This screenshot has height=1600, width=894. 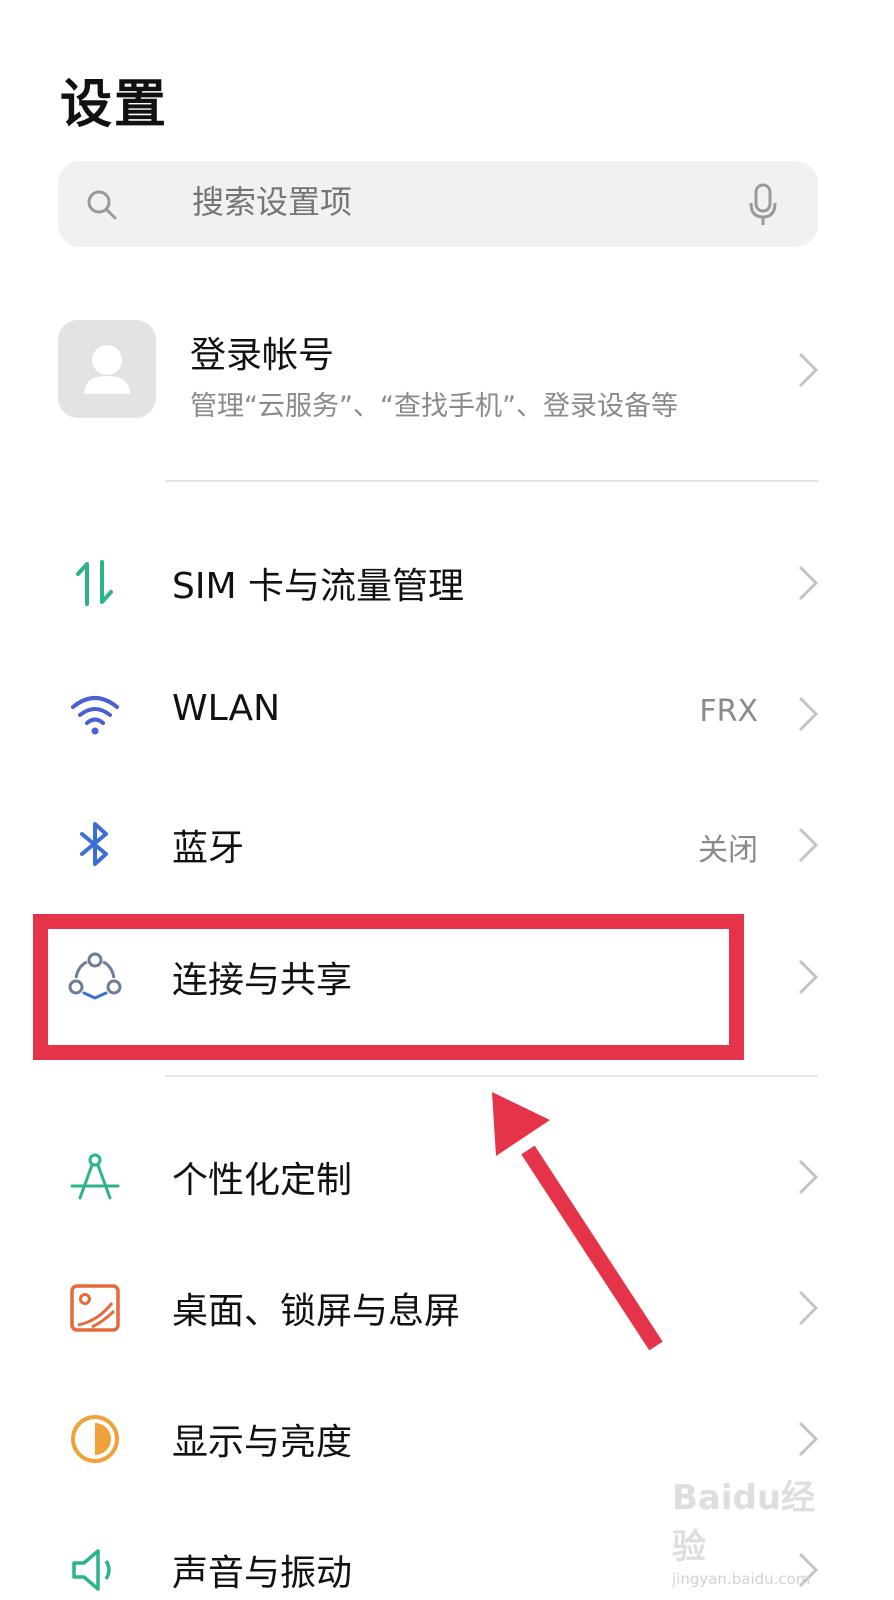 I want to click on watermark: Baidu经验 jingyan.baidu.com, so click(x=752, y=1529).